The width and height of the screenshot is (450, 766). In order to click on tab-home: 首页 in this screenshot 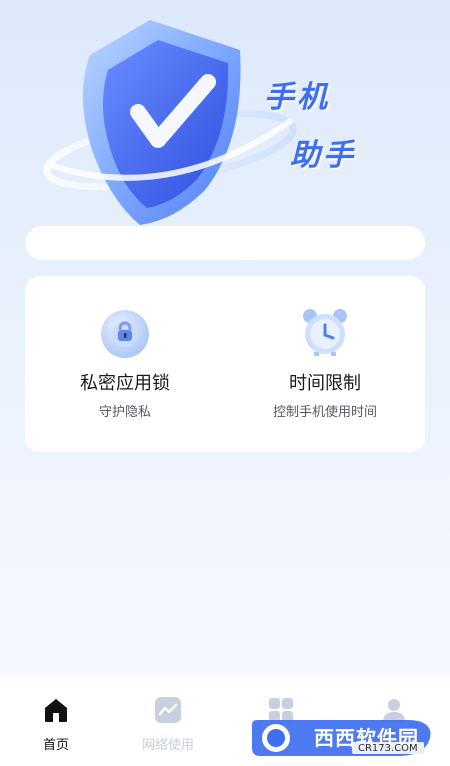, I will do `click(56, 721)`.